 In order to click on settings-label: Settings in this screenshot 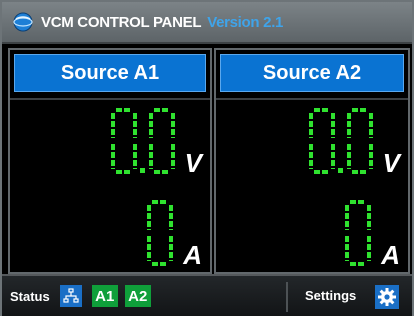, I will do `click(330, 295)`.